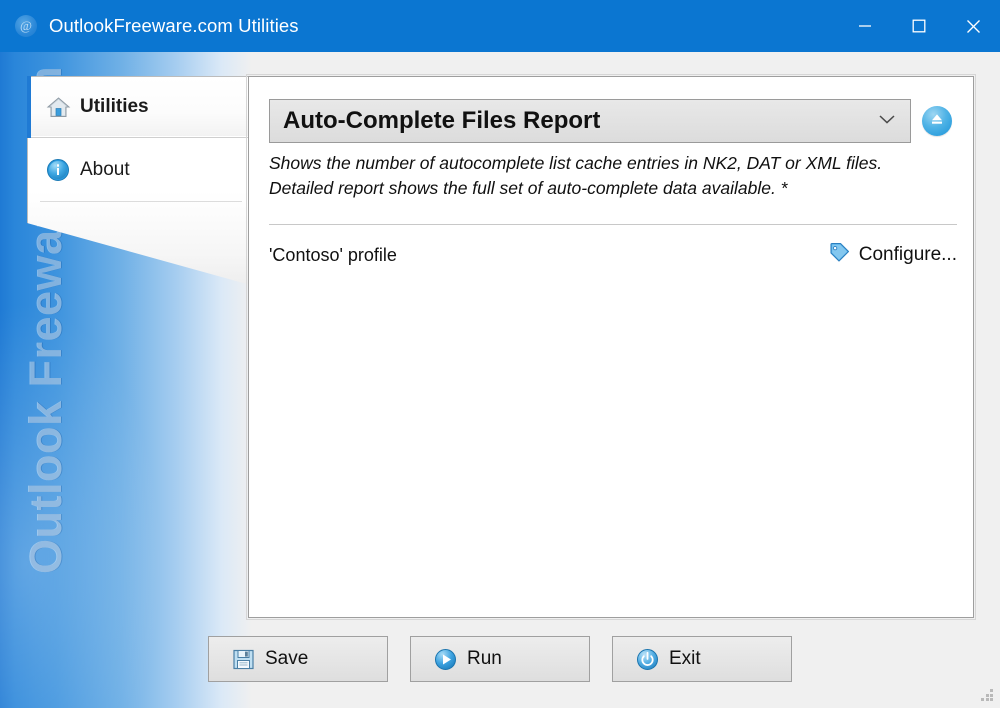 This screenshot has height=708, width=1000. What do you see at coordinates (105, 169) in the screenshot?
I see `sidebar-item-label: About` at bounding box center [105, 169].